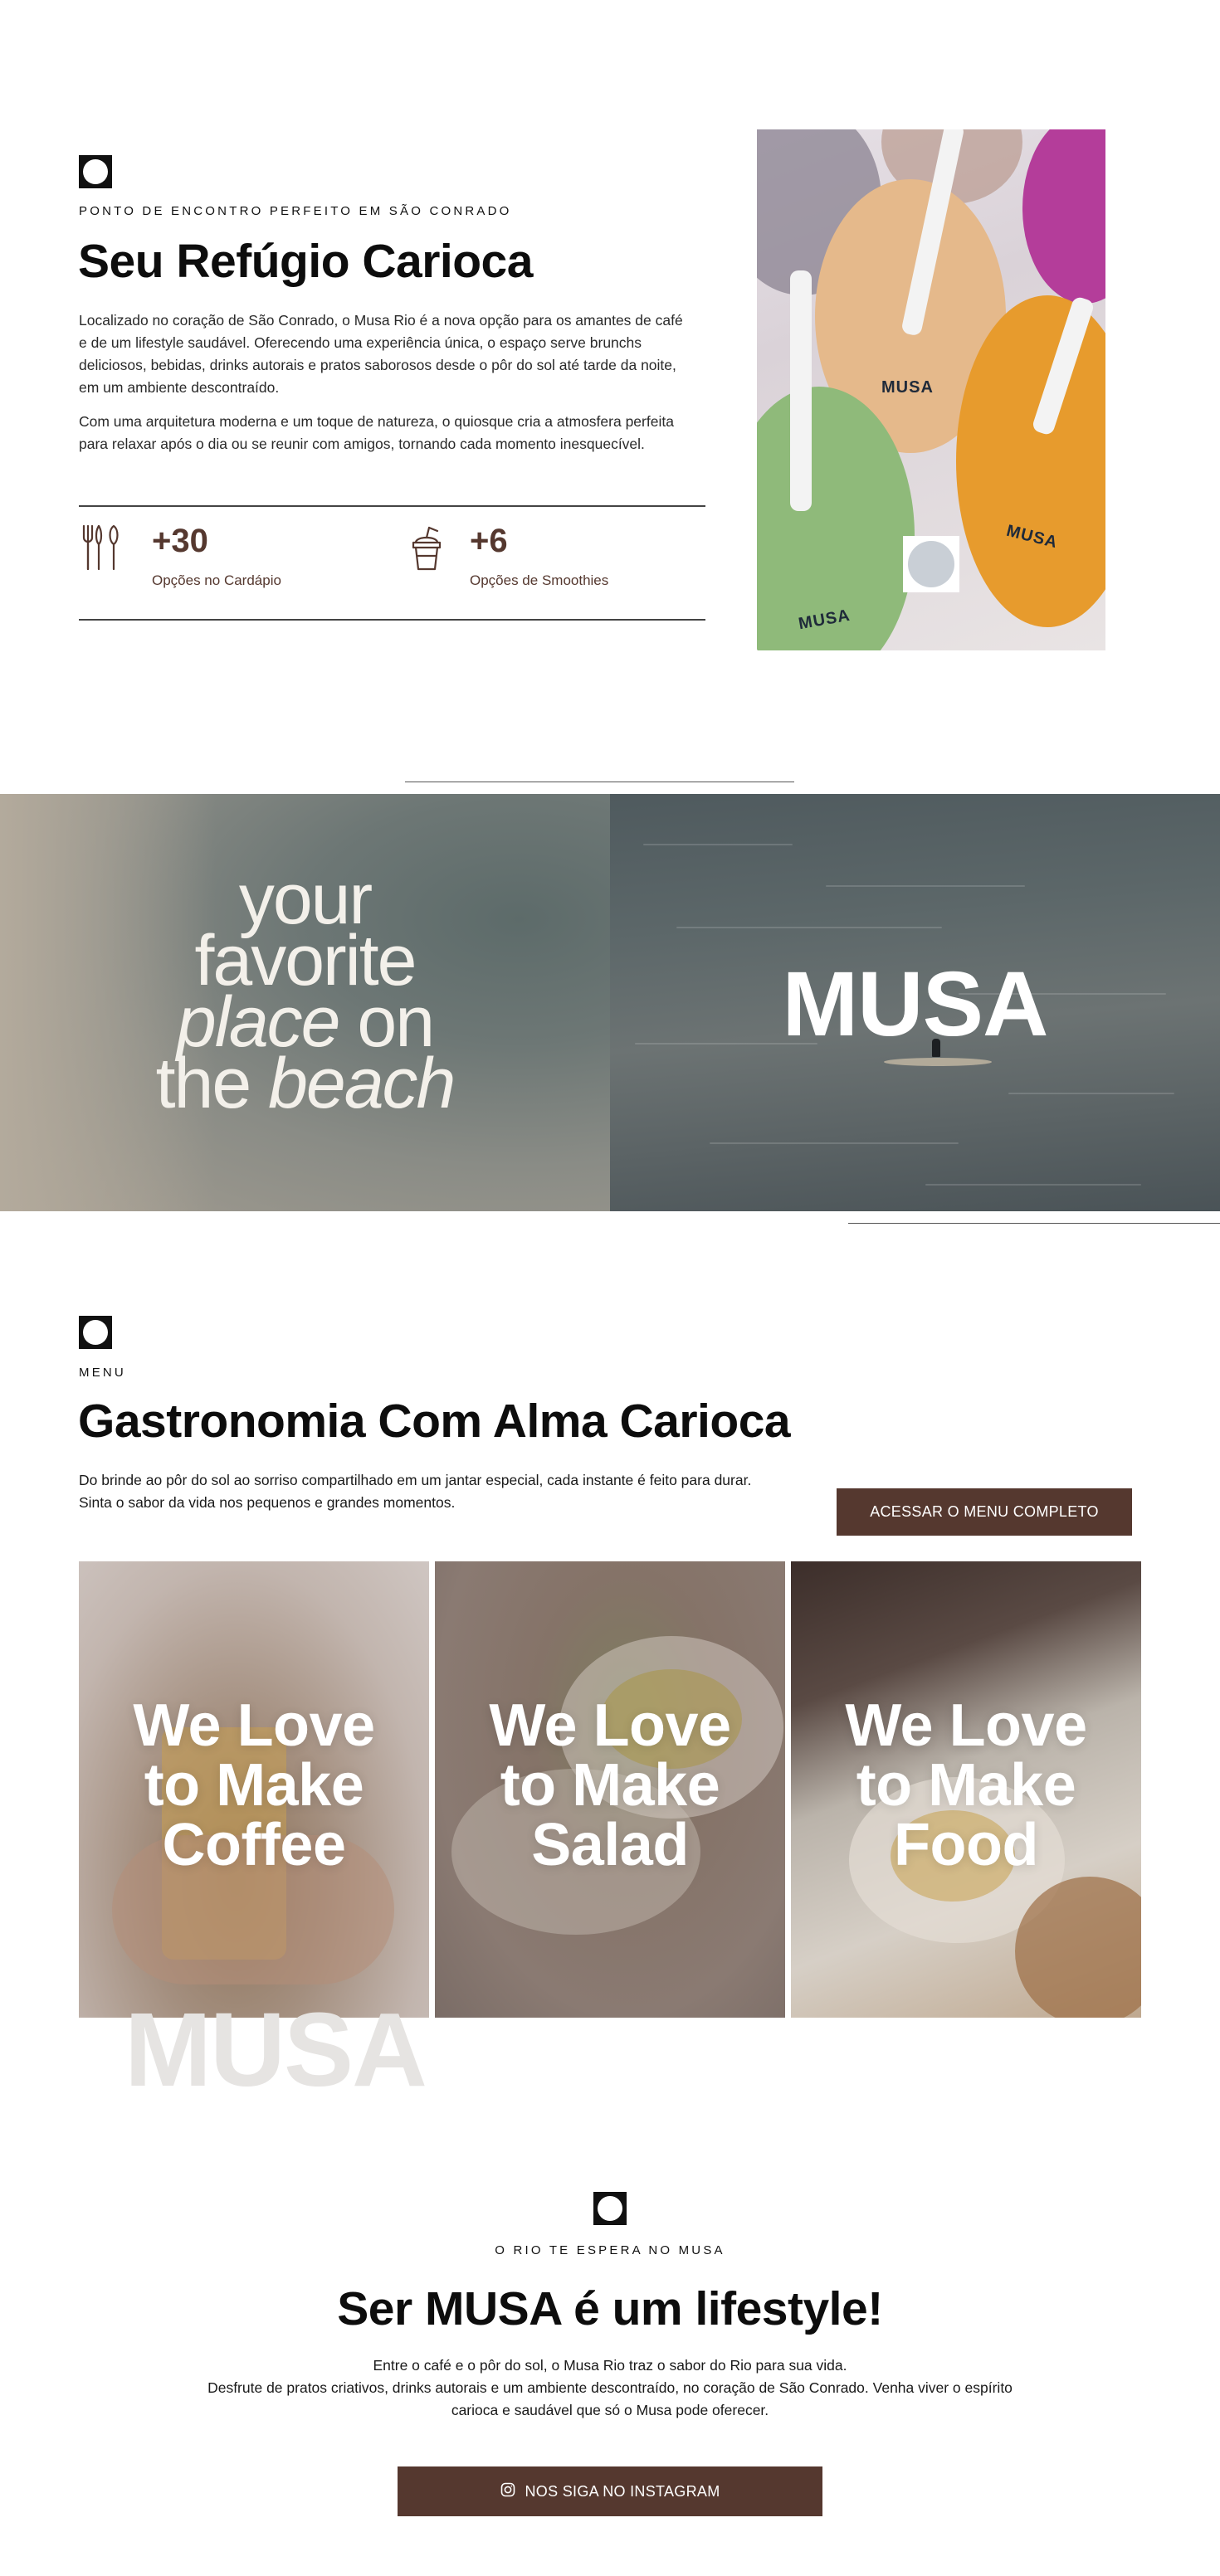  I want to click on tagline-line-4: the beach, so click(305, 1083).